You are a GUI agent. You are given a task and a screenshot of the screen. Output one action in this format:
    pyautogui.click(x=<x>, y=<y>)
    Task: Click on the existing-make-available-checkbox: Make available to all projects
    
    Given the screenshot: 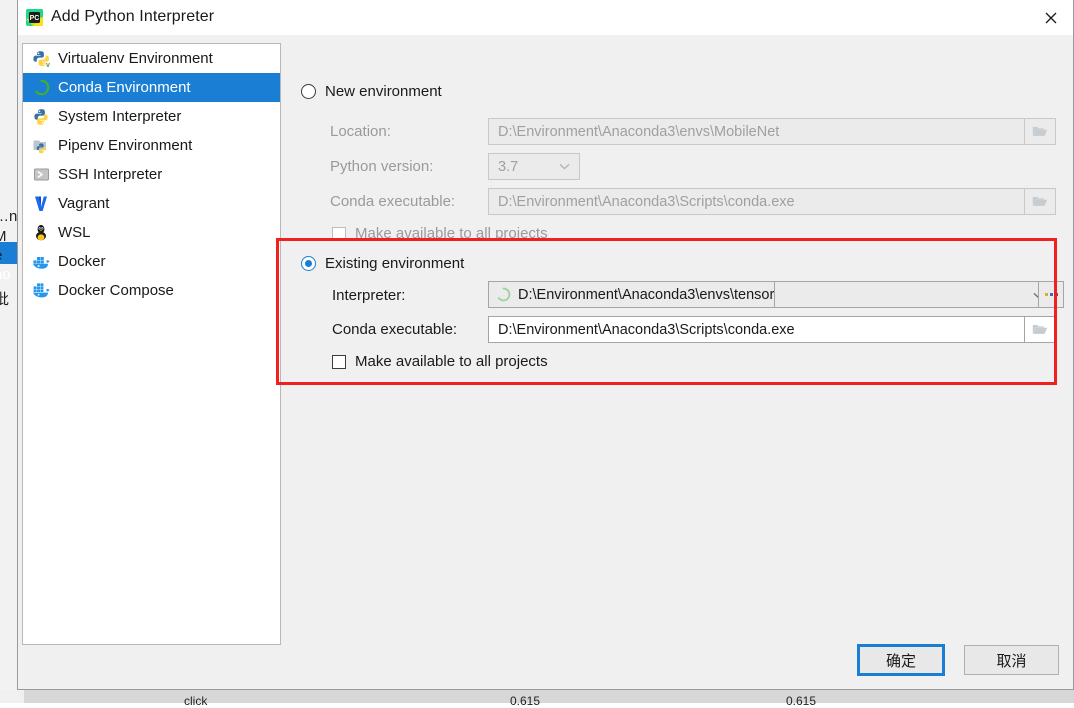 What is the action you would take?
    pyautogui.click(x=440, y=361)
    